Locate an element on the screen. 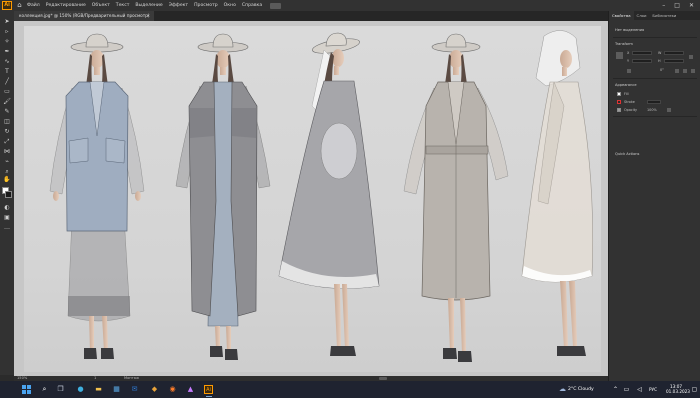 Image resolution: width=700 pixels, height=398 pixels. photos-icon: ◆ is located at coordinates (154, 389).